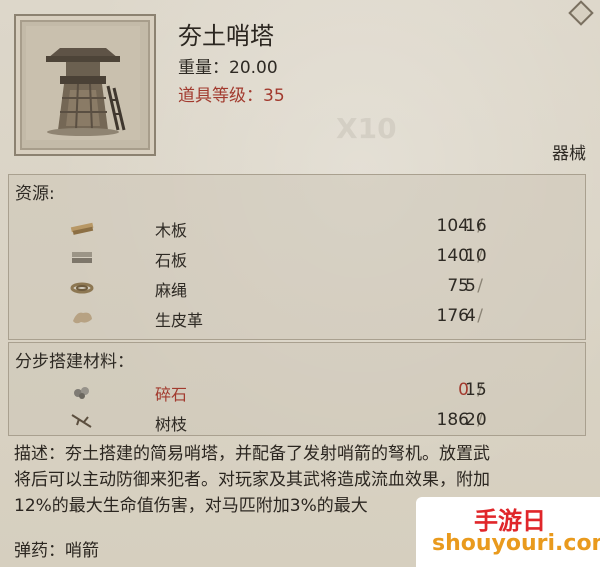  Describe the element at coordinates (569, 154) in the screenshot. I see `item-category: 器械` at that location.